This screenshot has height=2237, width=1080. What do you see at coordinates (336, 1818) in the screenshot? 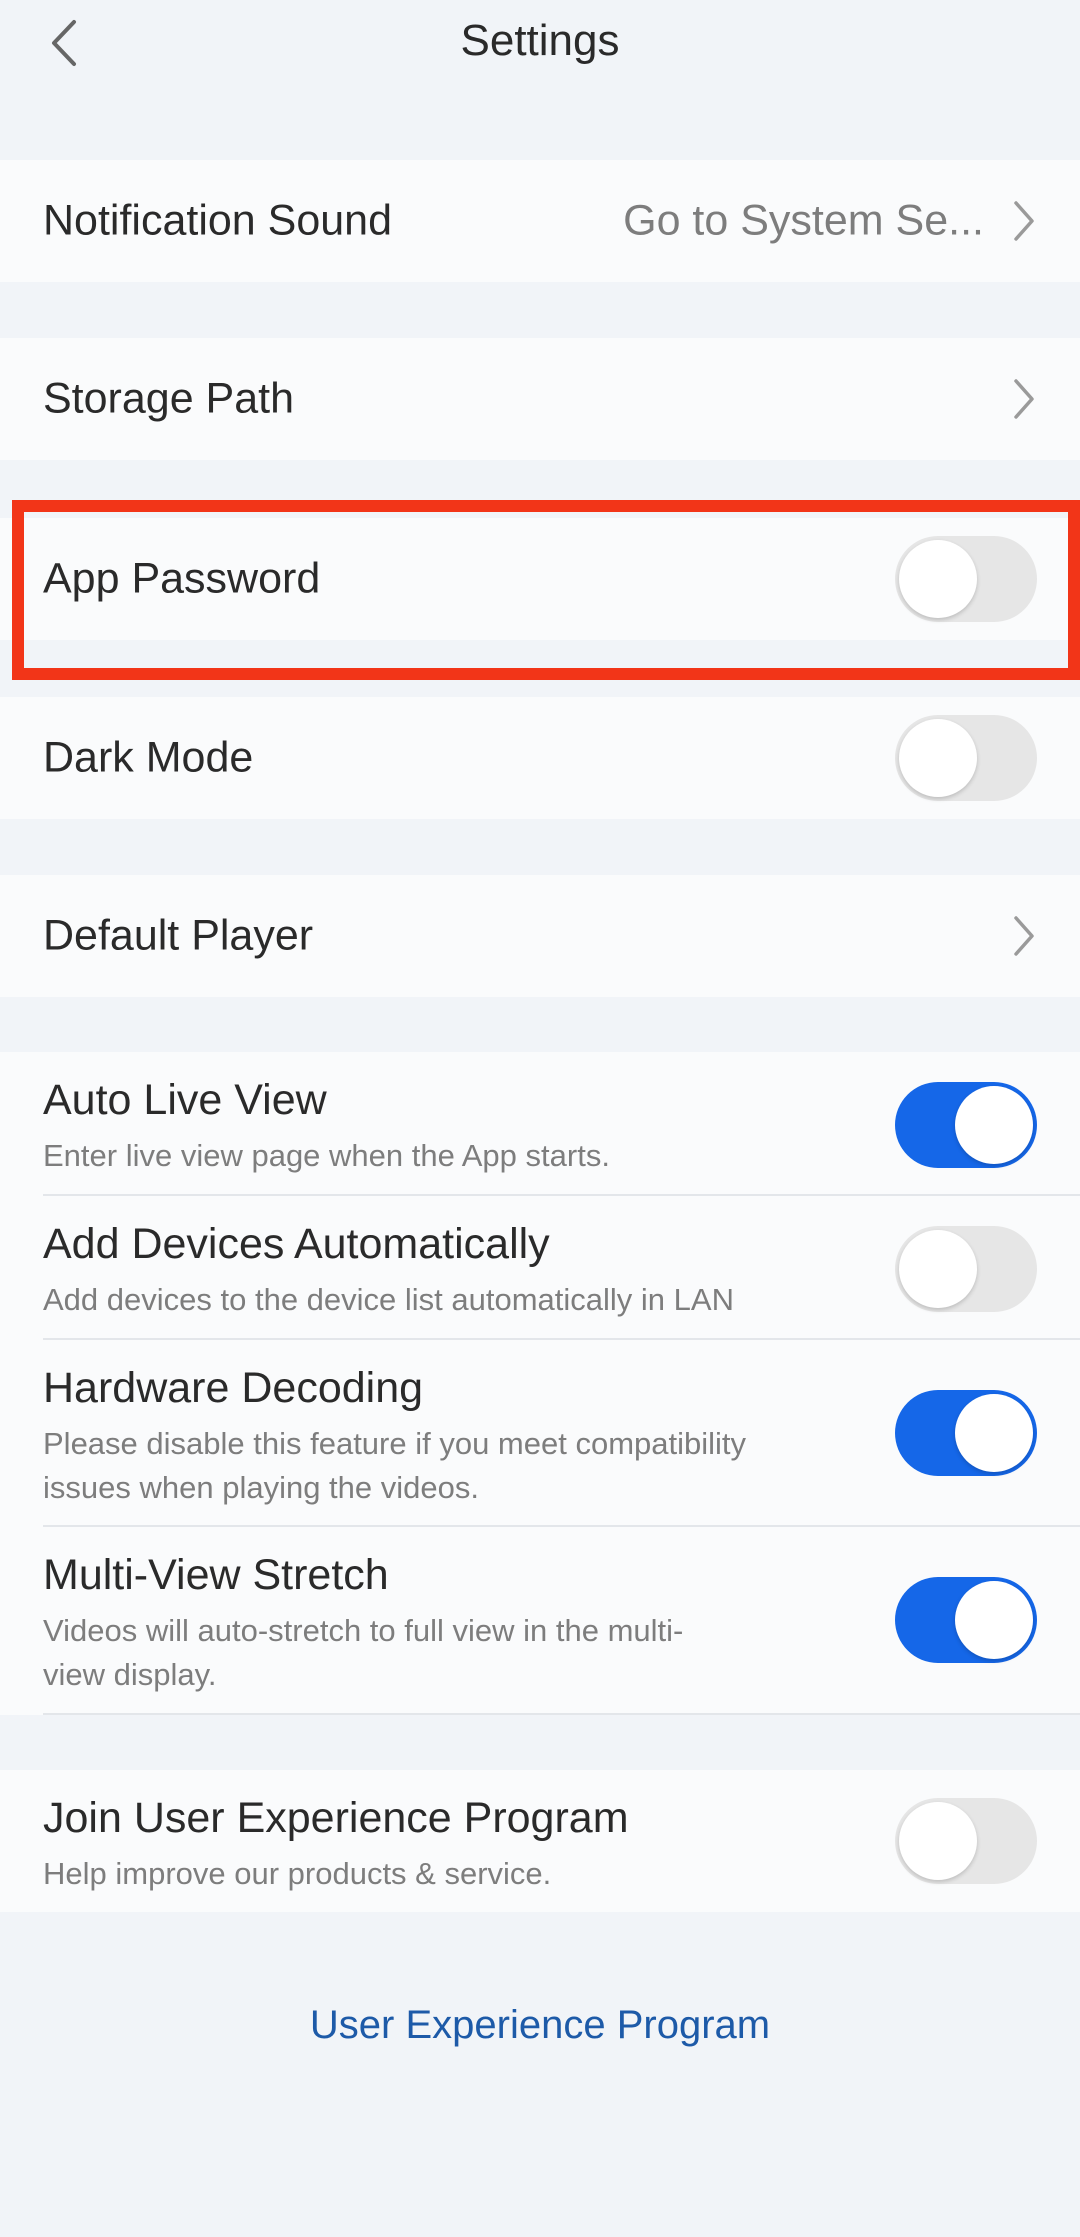
I see `join-user-experience-program-label: Join User Experience Program` at bounding box center [336, 1818].